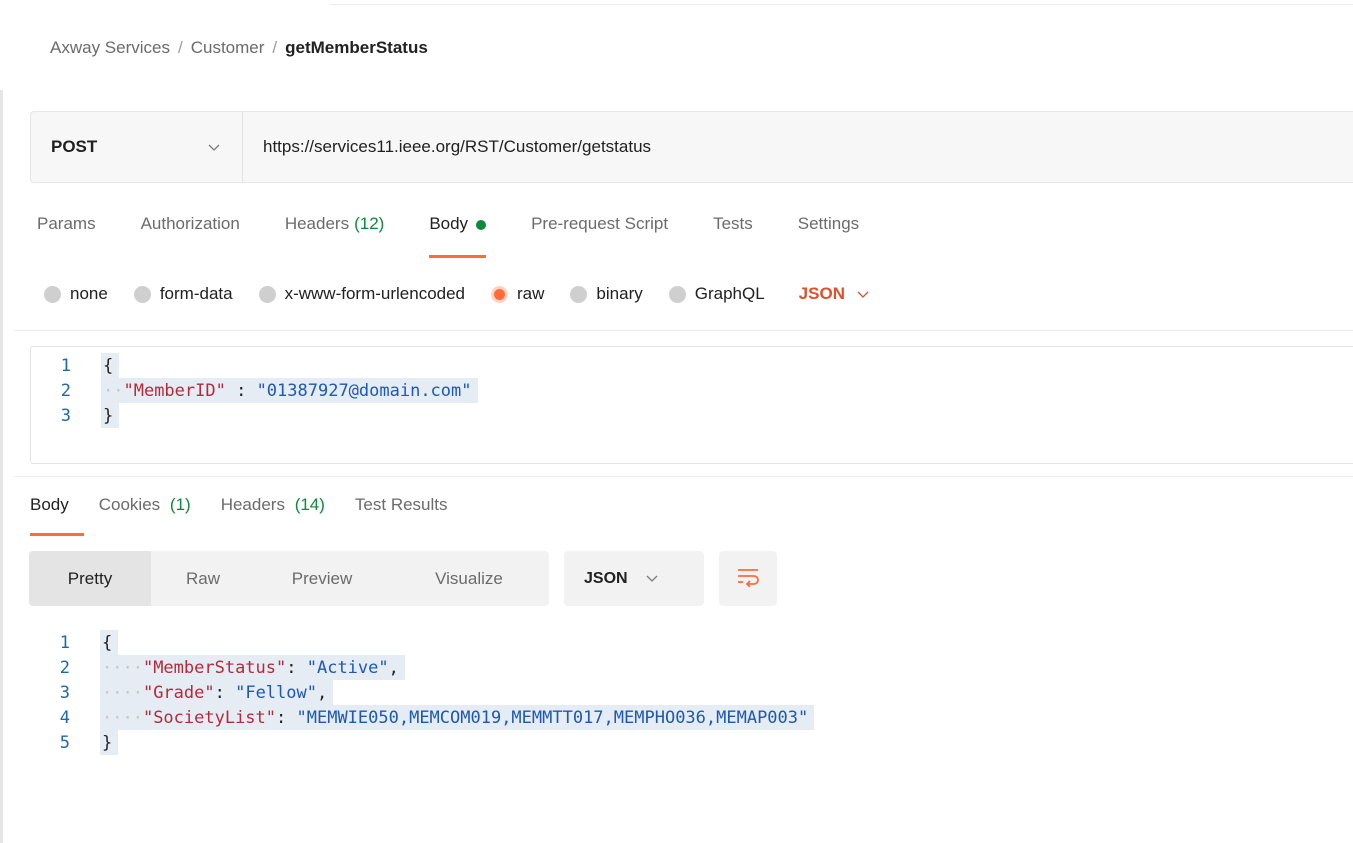  I want to click on wrap-lines-button, so click(748, 578).